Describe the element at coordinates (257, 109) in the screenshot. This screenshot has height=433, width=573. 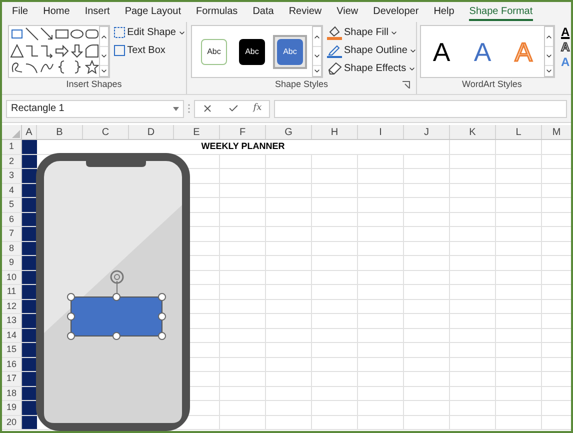
I see `insert-function-button: fx` at that location.